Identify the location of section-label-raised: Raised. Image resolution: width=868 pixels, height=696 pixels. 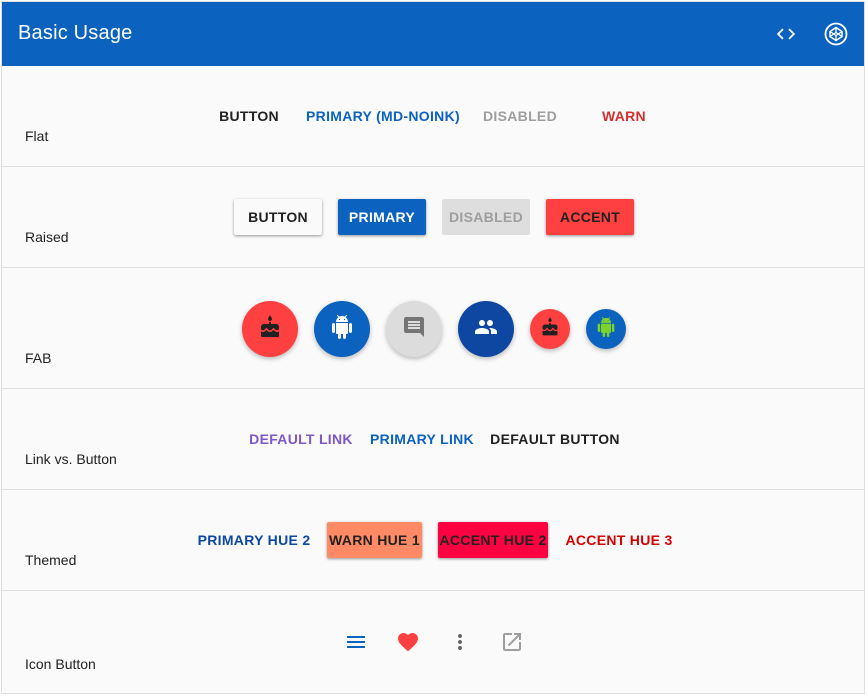
(47, 237).